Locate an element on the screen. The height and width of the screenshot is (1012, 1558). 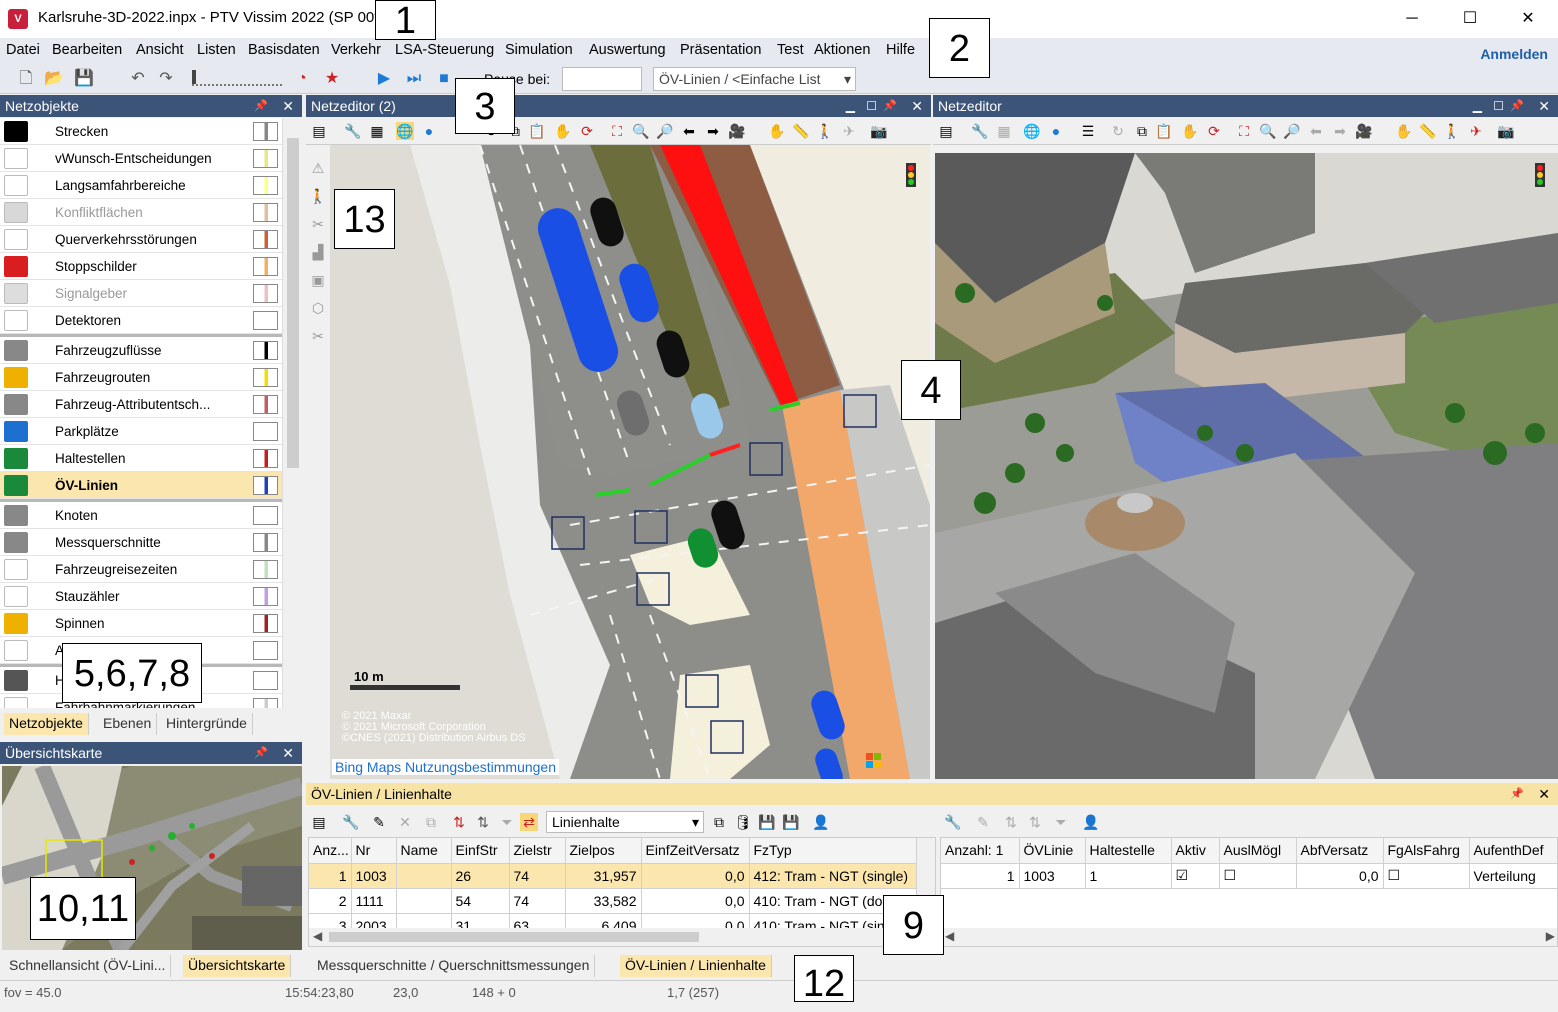
building-layer-icon: ▟ is located at coordinates (318, 252).